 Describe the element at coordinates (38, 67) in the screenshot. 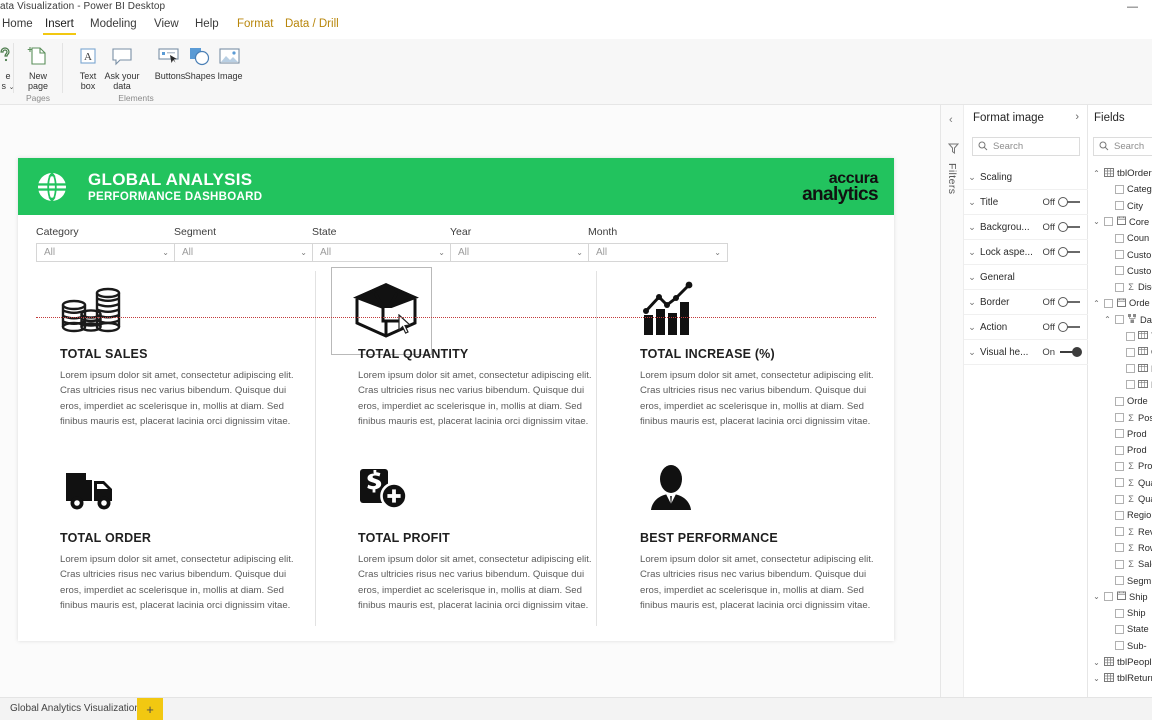

I see `new-page-button: New page` at that location.